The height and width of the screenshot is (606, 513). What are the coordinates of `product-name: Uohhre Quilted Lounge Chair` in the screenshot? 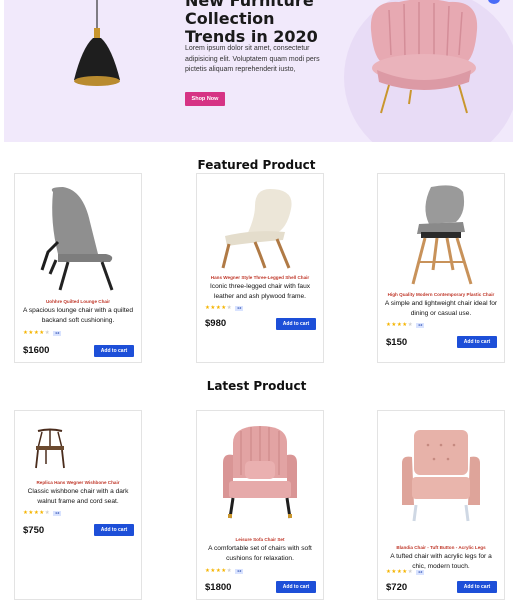 It's located at (78, 301).